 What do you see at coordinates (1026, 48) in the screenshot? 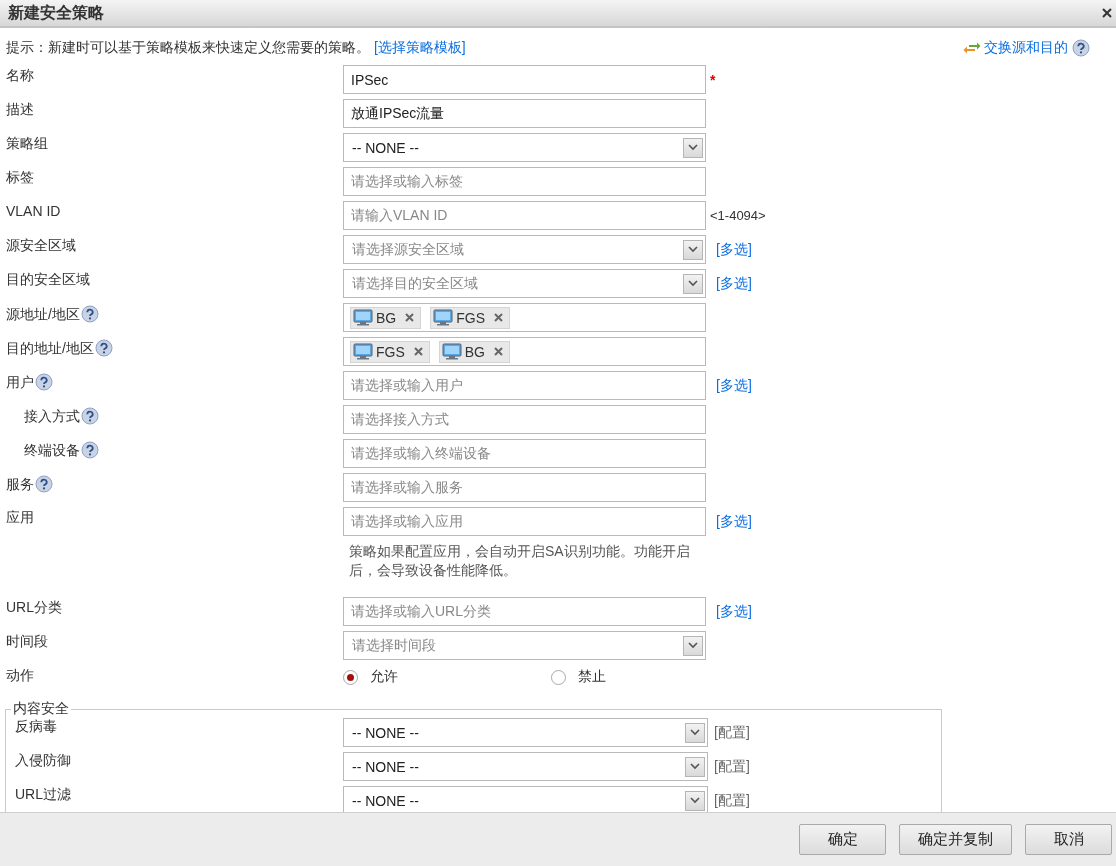
I see `swap-link: 交换源和目的` at bounding box center [1026, 48].